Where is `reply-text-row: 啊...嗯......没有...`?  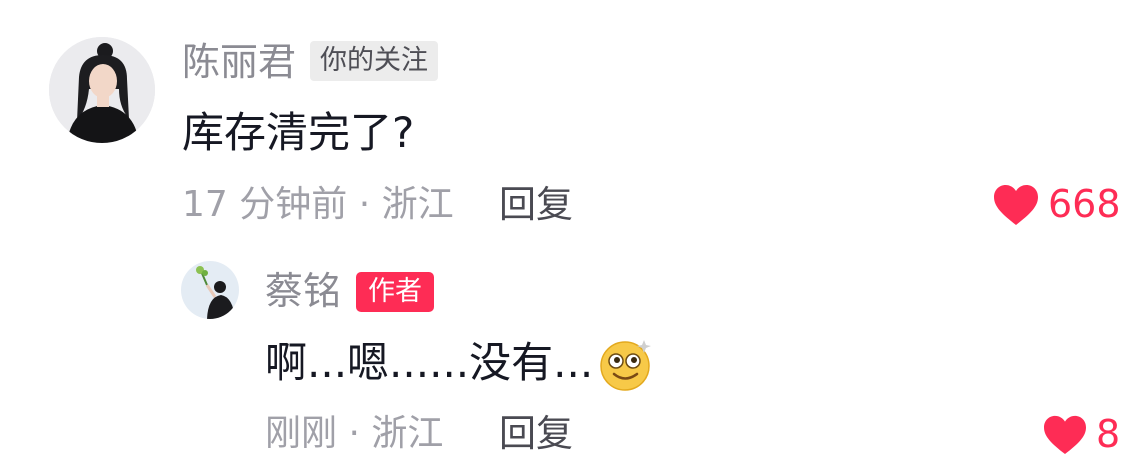
reply-text-row: 啊...嗯......没有... is located at coordinates (460, 363).